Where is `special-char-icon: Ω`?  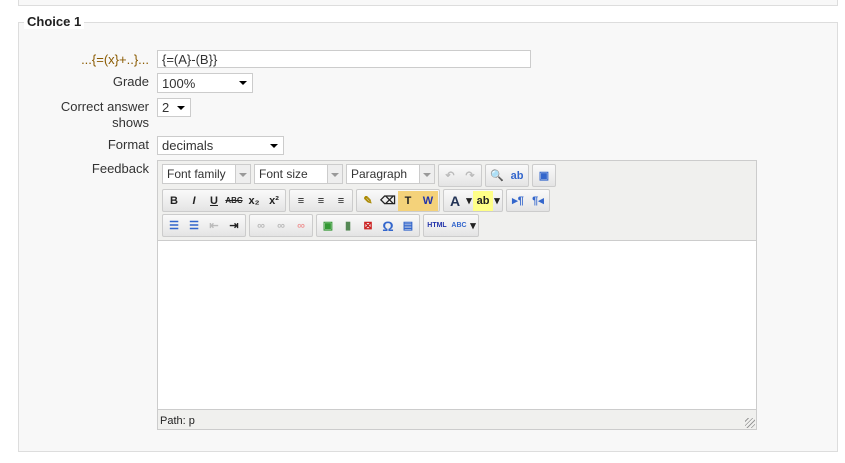 special-char-icon: Ω is located at coordinates (388, 226).